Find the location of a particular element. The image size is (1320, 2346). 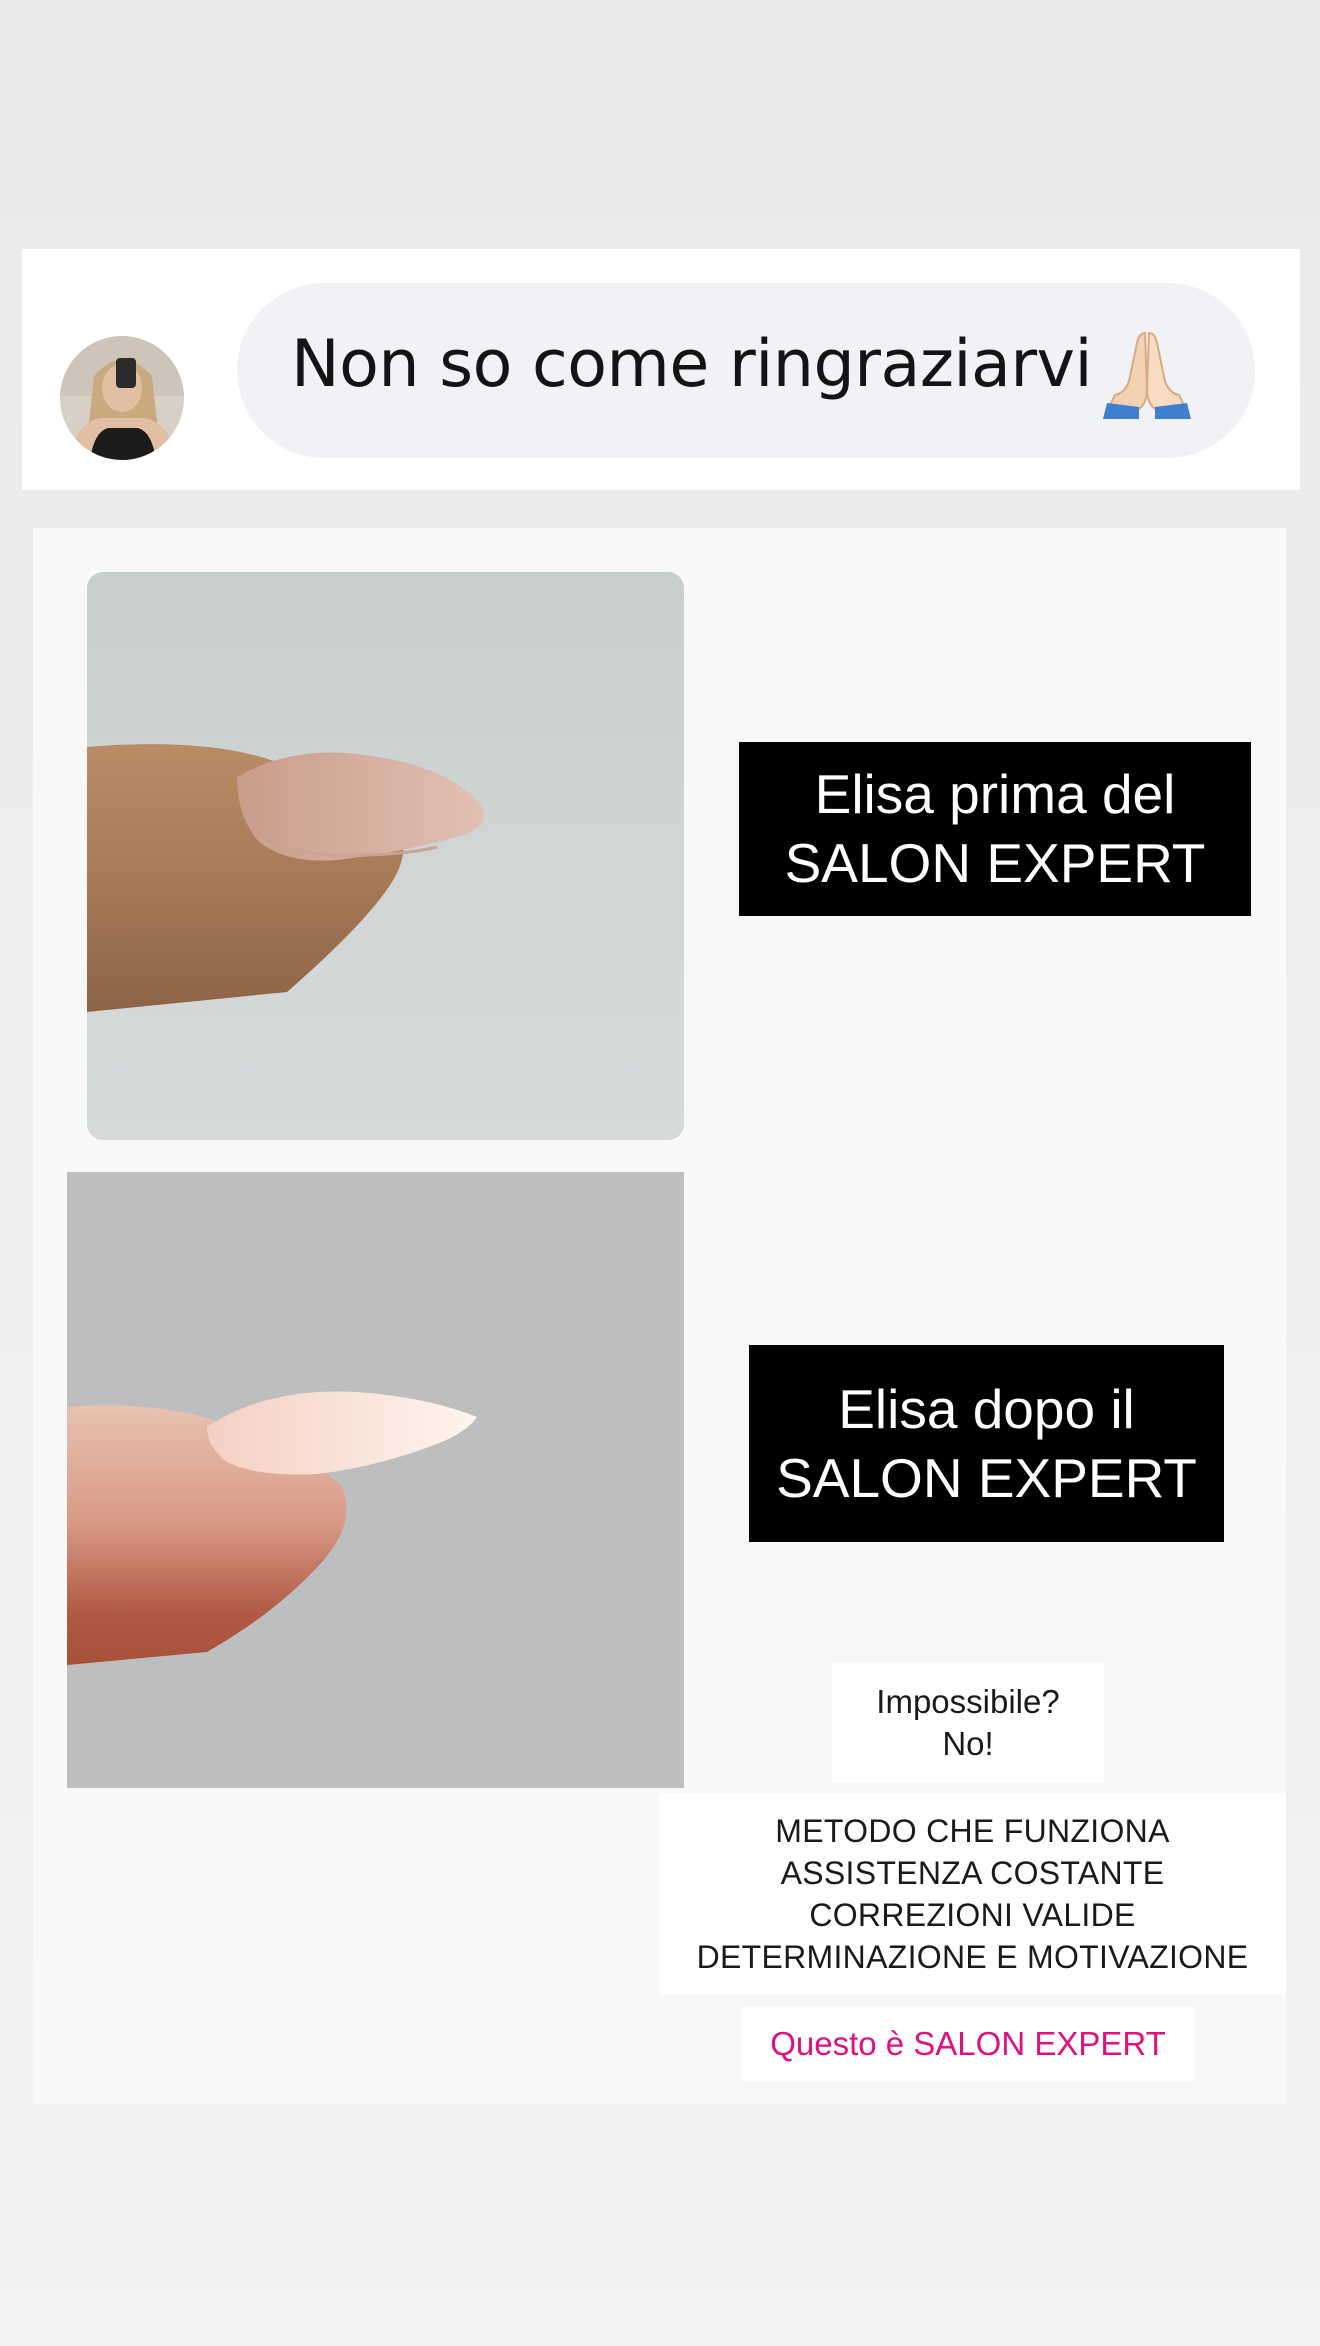

before-label: Elisa prima del SALON EXPERT is located at coordinates (995, 829).